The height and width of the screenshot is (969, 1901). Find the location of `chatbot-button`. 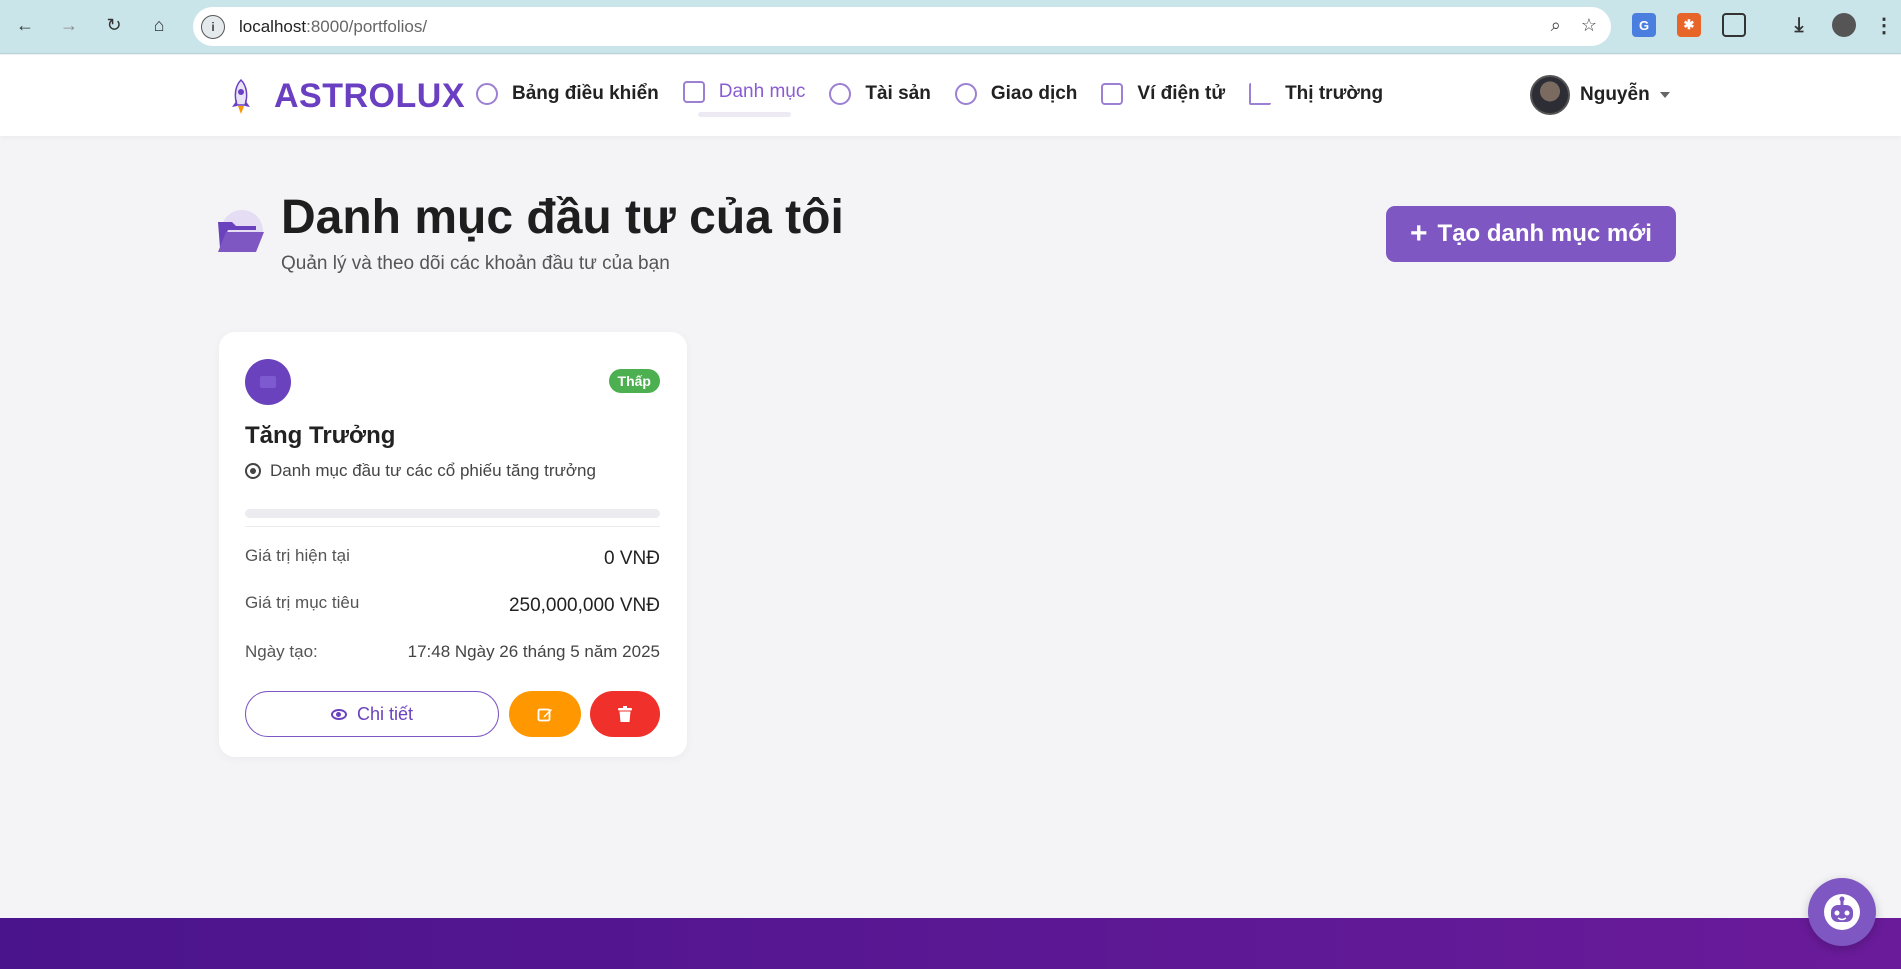

chatbot-button is located at coordinates (1842, 912).